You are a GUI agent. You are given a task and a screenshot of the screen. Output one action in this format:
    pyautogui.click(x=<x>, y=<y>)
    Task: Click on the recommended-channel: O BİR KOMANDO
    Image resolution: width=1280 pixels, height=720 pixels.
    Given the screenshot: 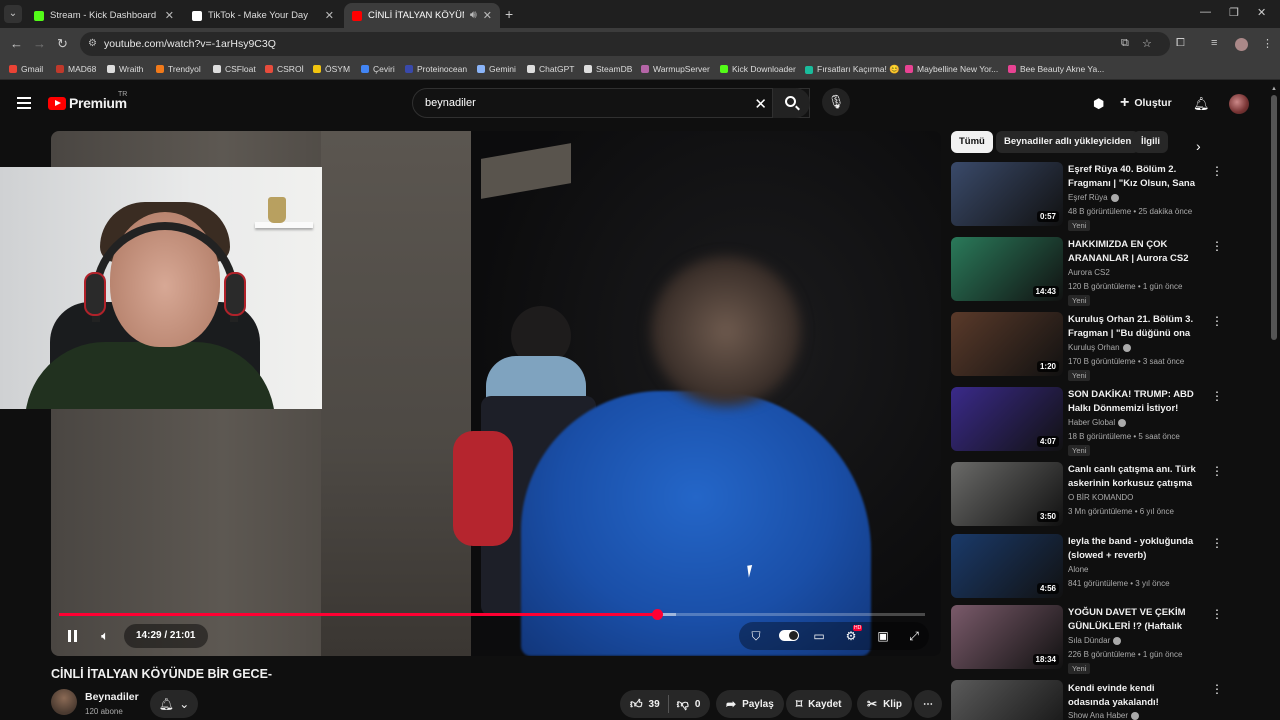 What is the action you would take?
    pyautogui.click(x=1100, y=497)
    